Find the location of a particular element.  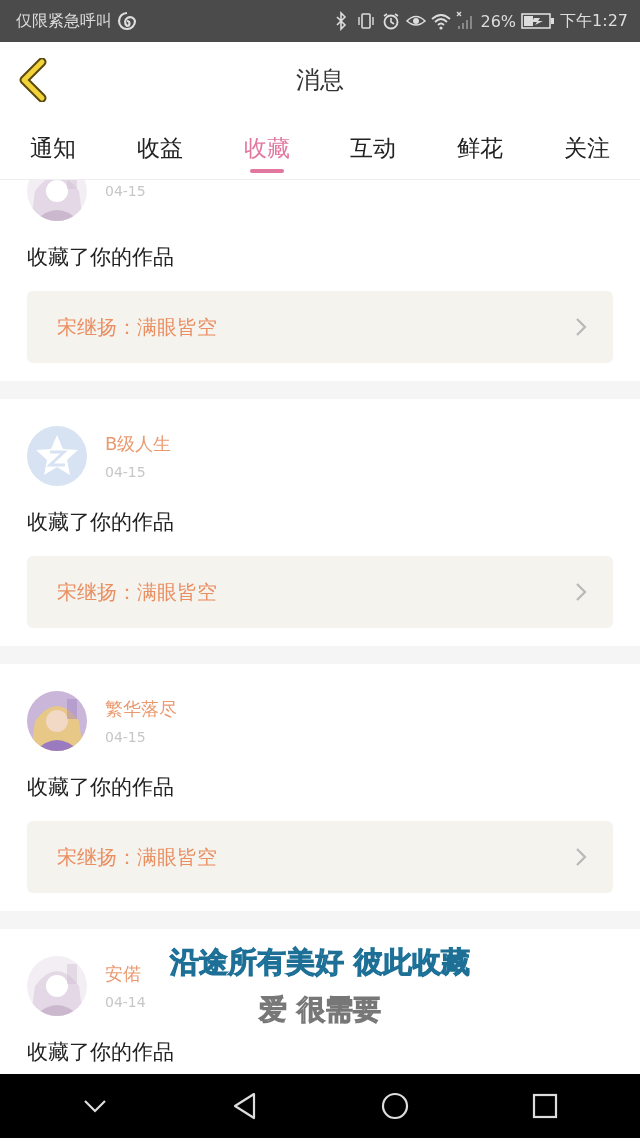

page-title: 消息 is located at coordinates (320, 80).